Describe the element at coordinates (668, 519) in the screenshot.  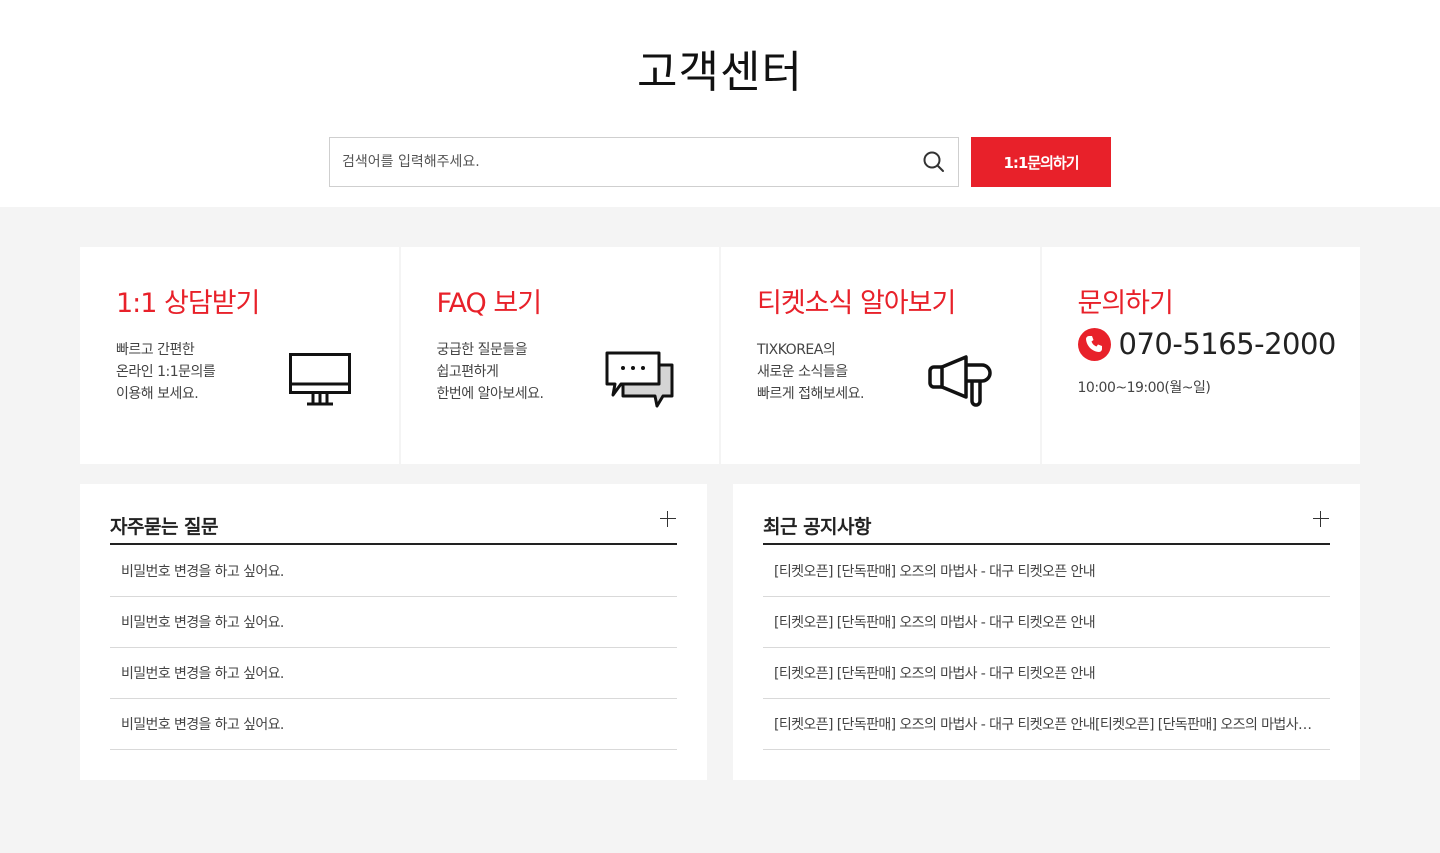
I see `faq-more-button` at that location.